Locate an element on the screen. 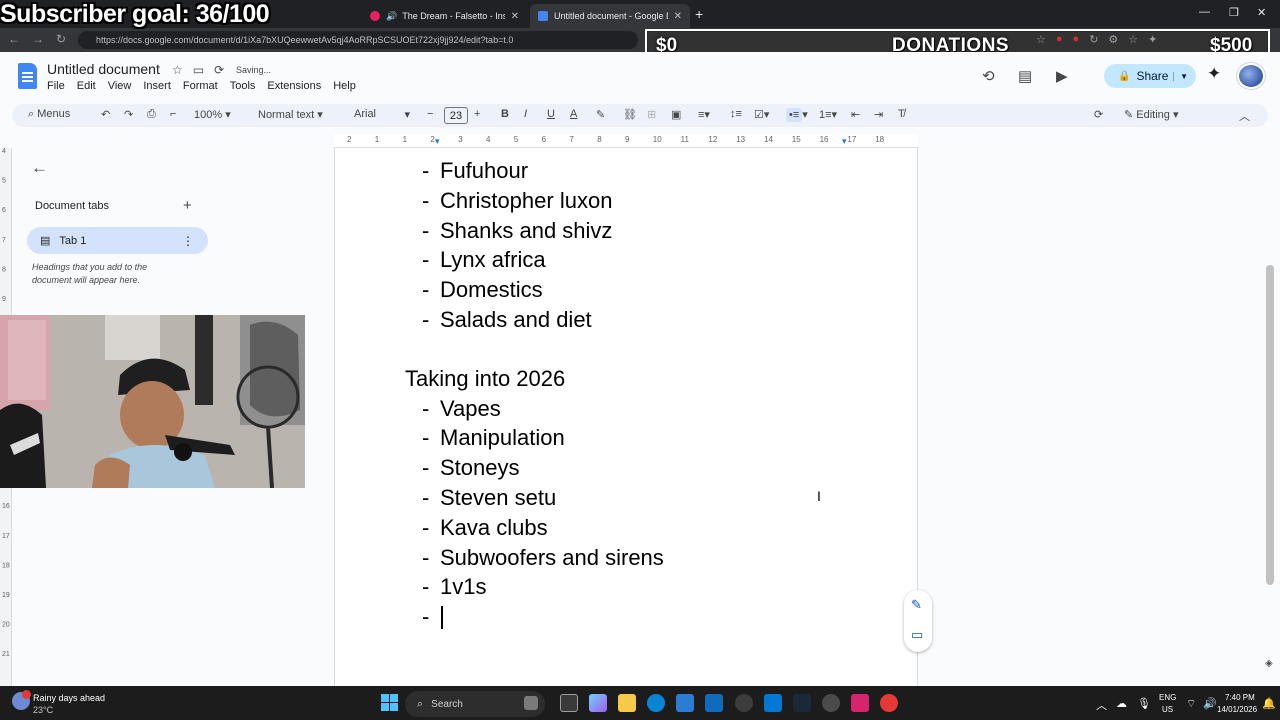  clock-time: 7:40 PM is located at coordinates (1240, 697).